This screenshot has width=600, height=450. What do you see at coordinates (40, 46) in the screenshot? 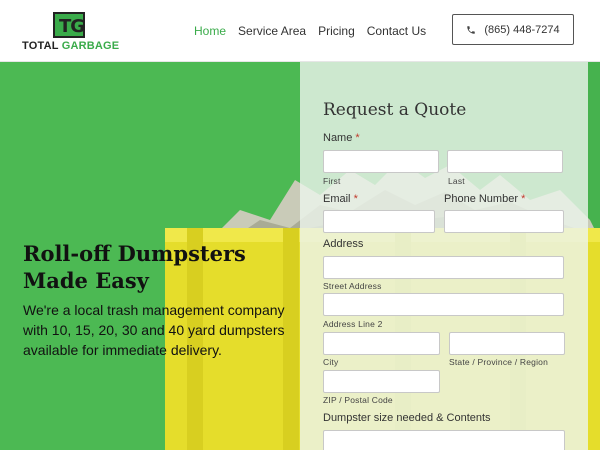
I see `logo-text-total: TOTAL` at bounding box center [40, 46].